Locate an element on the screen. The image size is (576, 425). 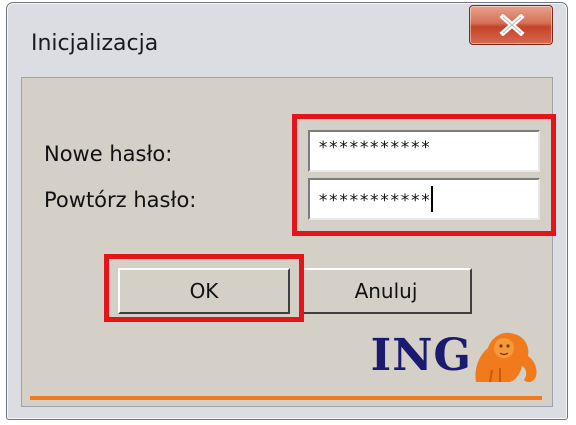
repeat-password-label: Powtórz hasło: is located at coordinates (120, 200).